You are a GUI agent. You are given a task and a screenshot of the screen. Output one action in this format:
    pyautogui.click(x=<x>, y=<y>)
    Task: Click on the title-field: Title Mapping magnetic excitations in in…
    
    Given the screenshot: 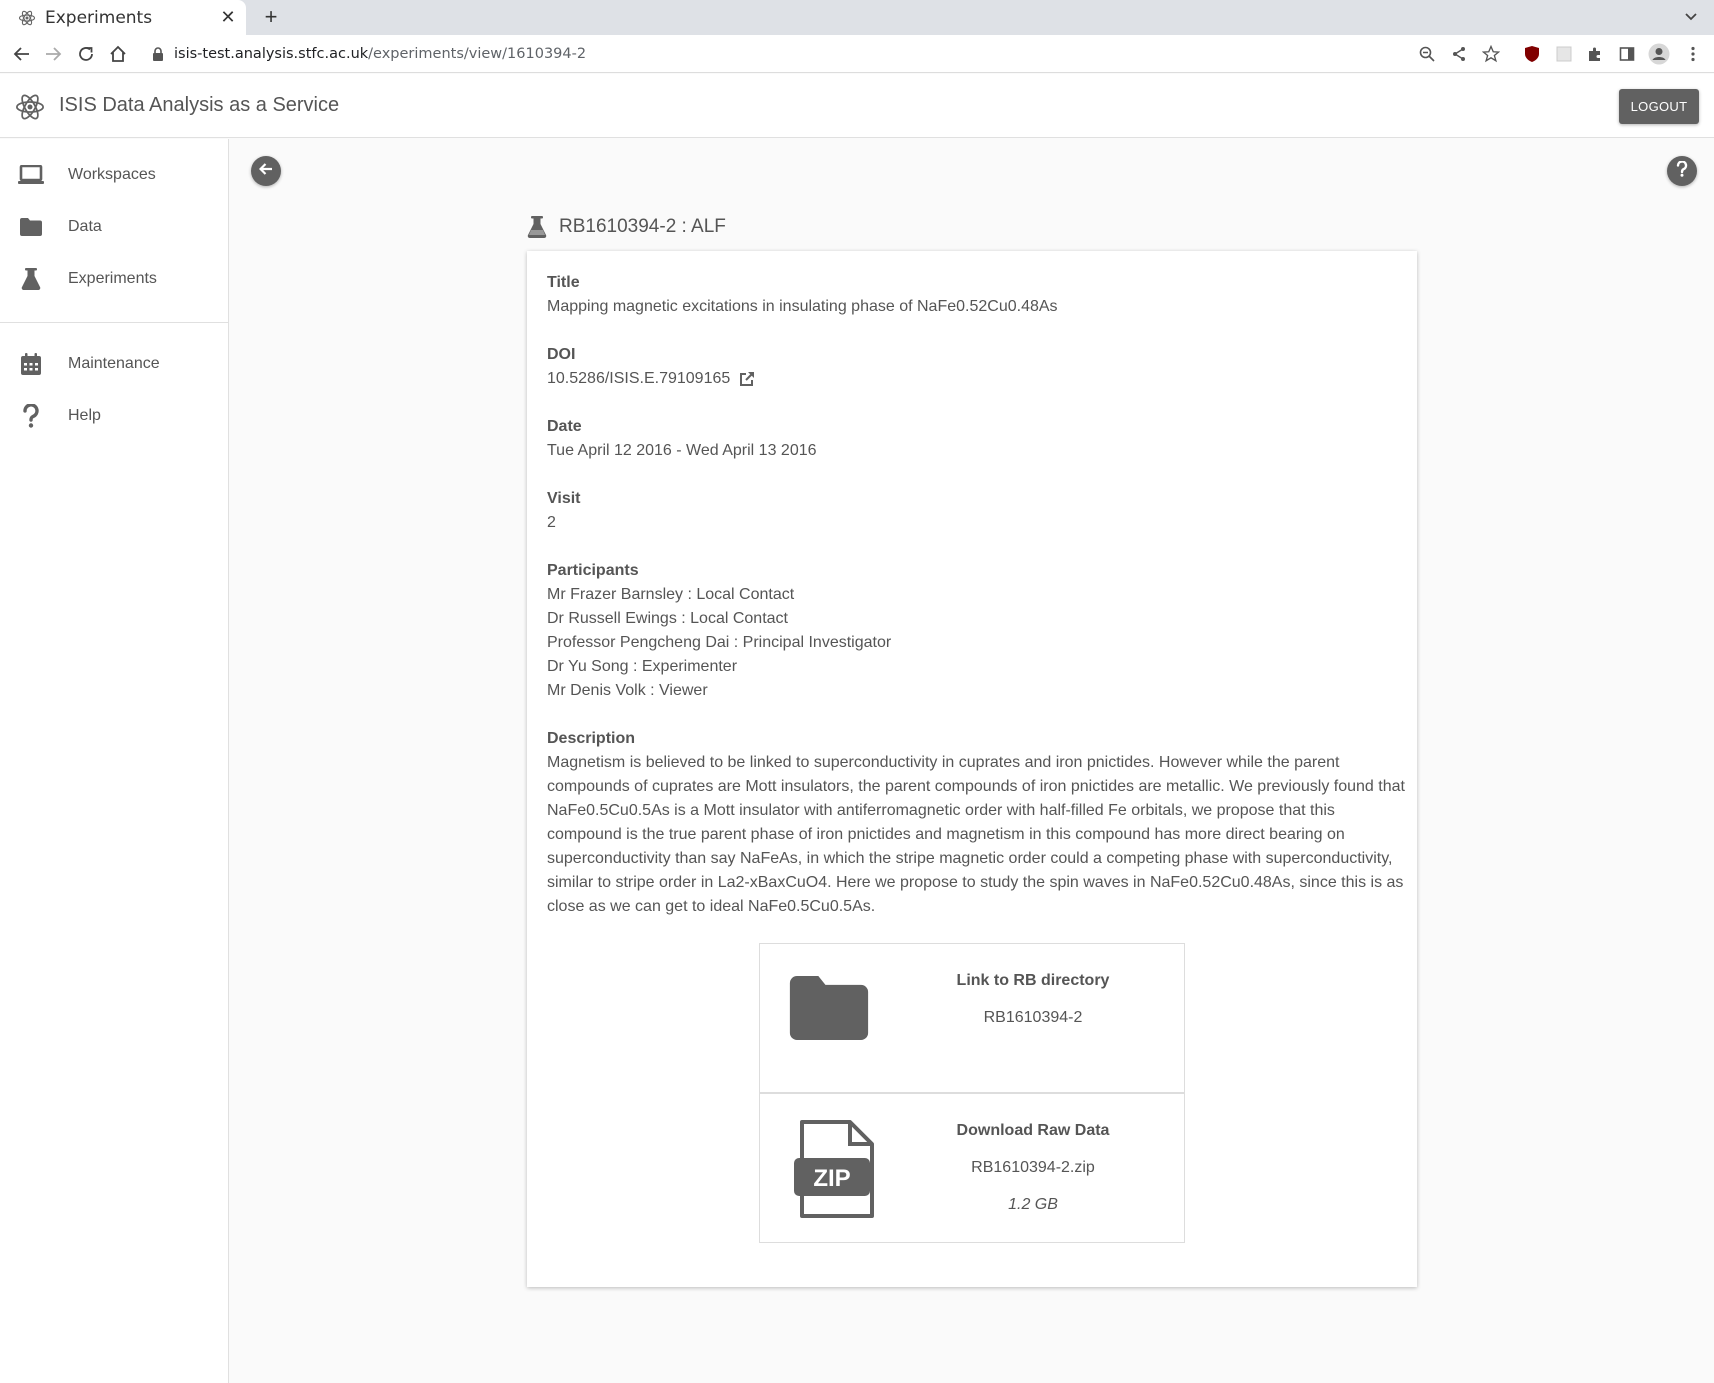 What is the action you would take?
    pyautogui.click(x=802, y=295)
    